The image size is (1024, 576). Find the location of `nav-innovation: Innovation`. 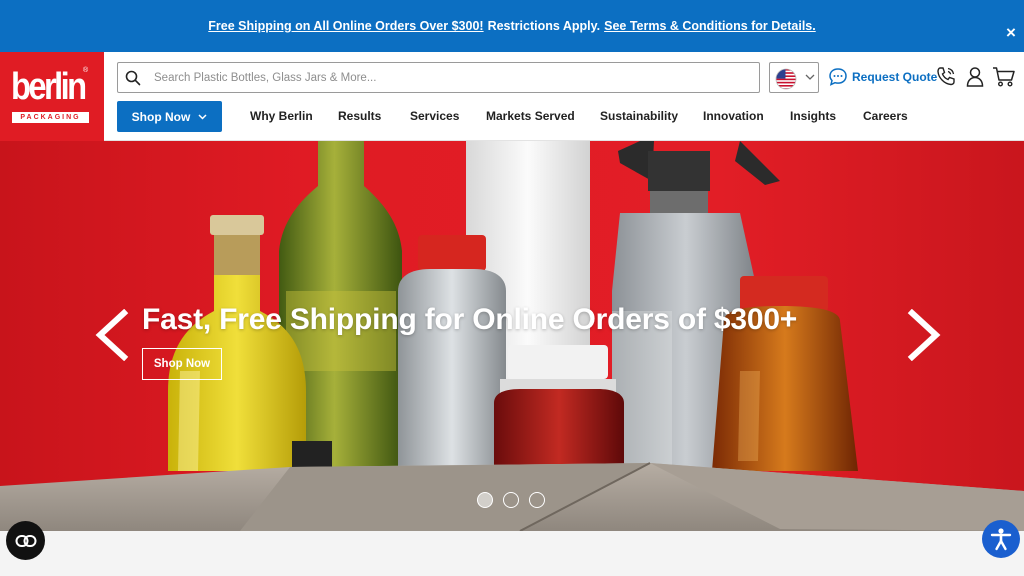

nav-innovation: Innovation is located at coordinates (733, 117).